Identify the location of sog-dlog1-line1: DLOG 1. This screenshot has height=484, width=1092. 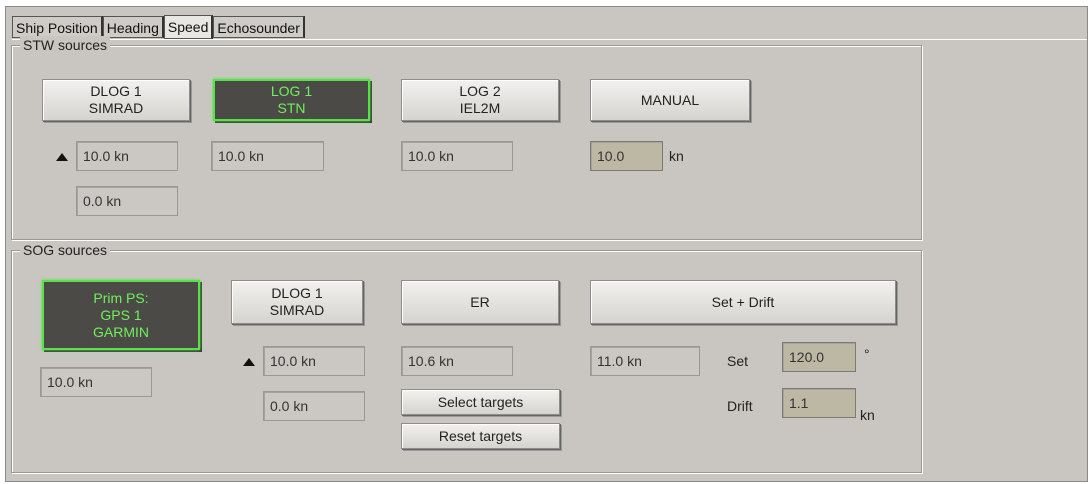
(297, 293).